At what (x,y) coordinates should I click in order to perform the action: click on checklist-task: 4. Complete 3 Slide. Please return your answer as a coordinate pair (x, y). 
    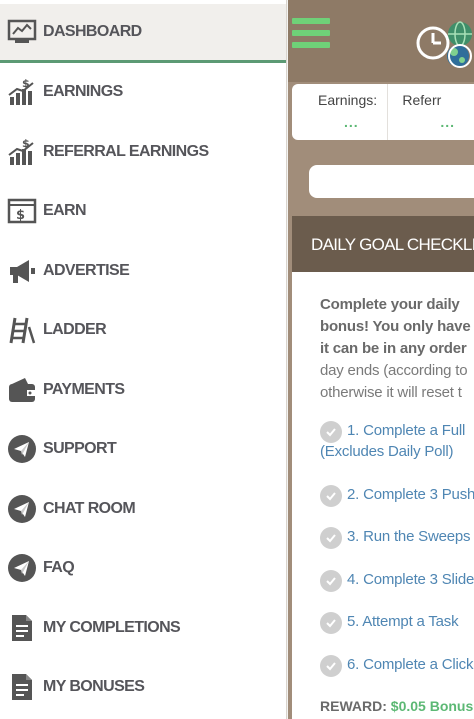
    Looking at the image, I should click on (397, 580).